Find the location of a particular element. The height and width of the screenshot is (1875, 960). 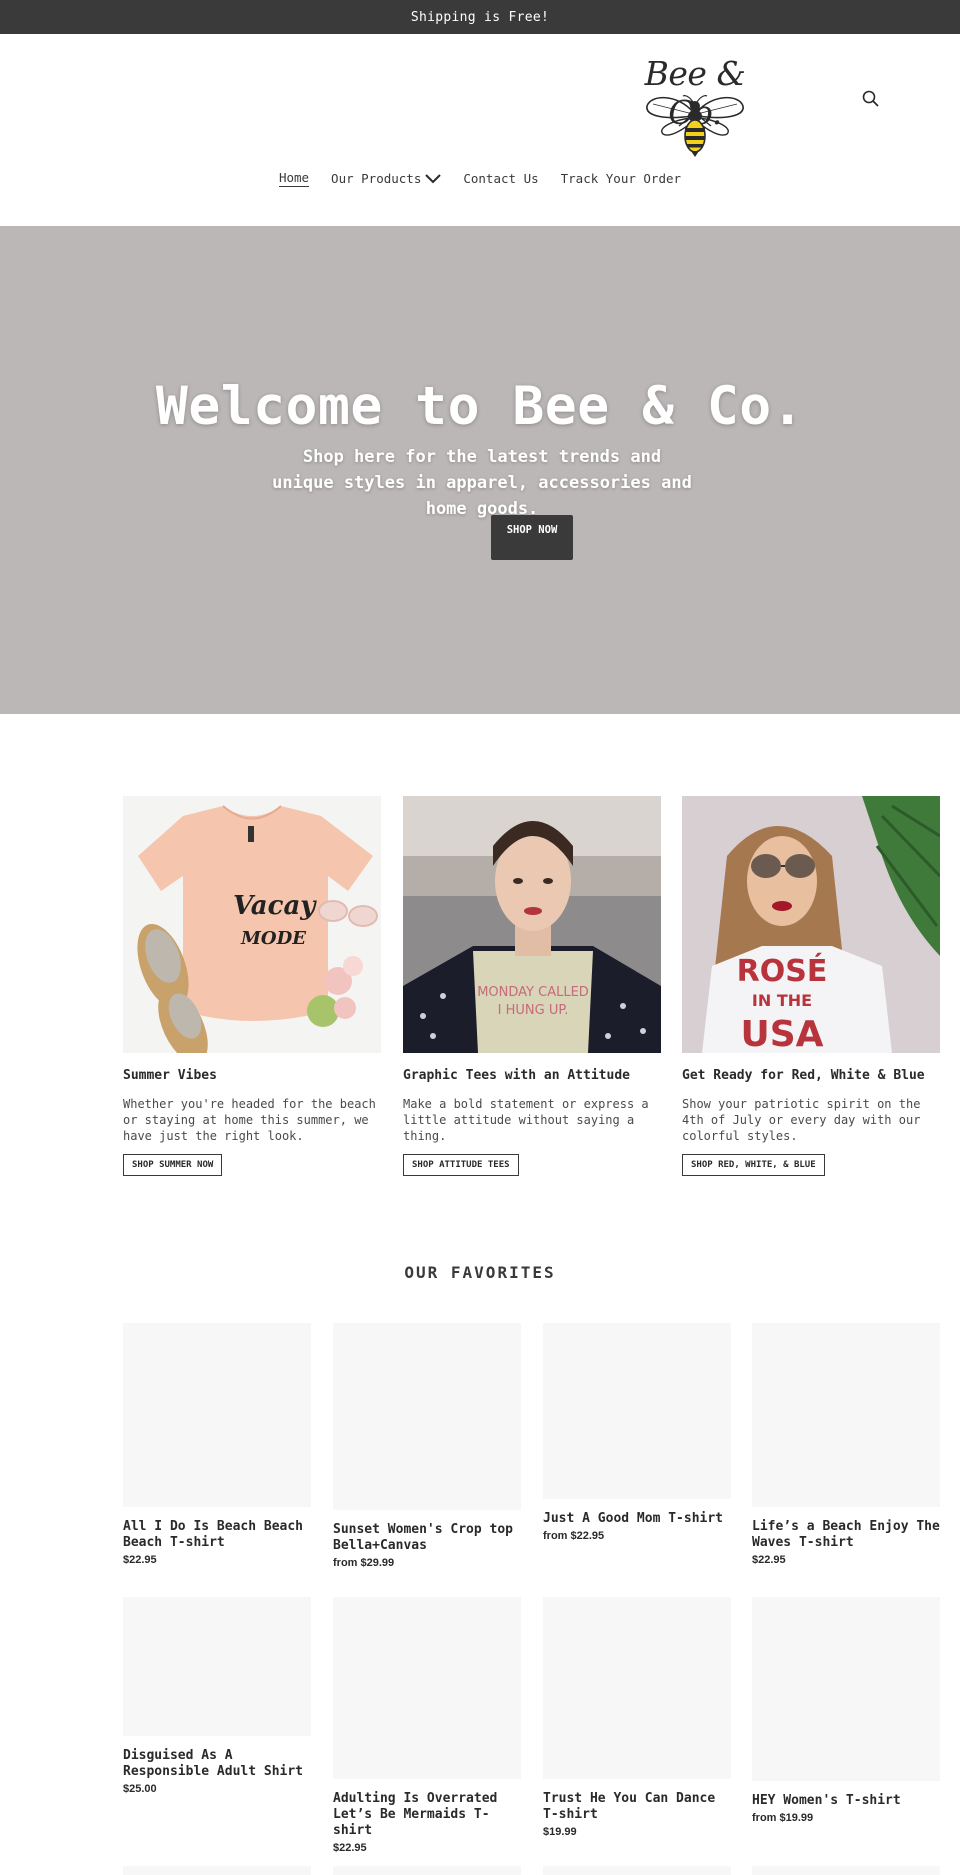

nav-item-home: Home is located at coordinates (294, 178).